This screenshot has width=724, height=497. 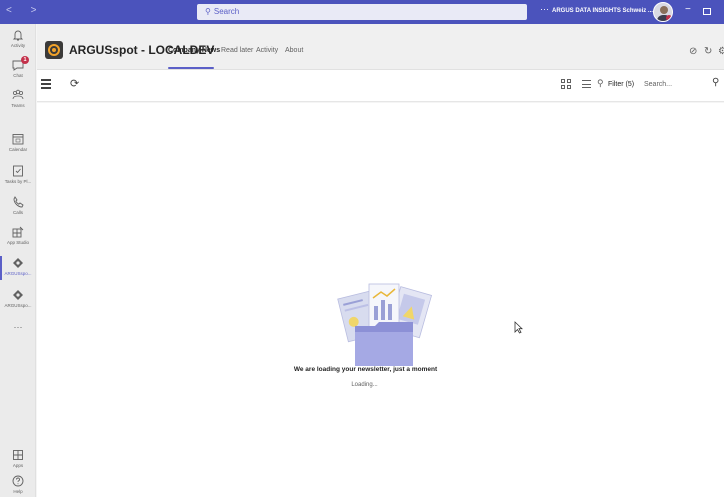 What do you see at coordinates (385, 324) in the screenshot?
I see `newsletter-loading-illustration` at bounding box center [385, 324].